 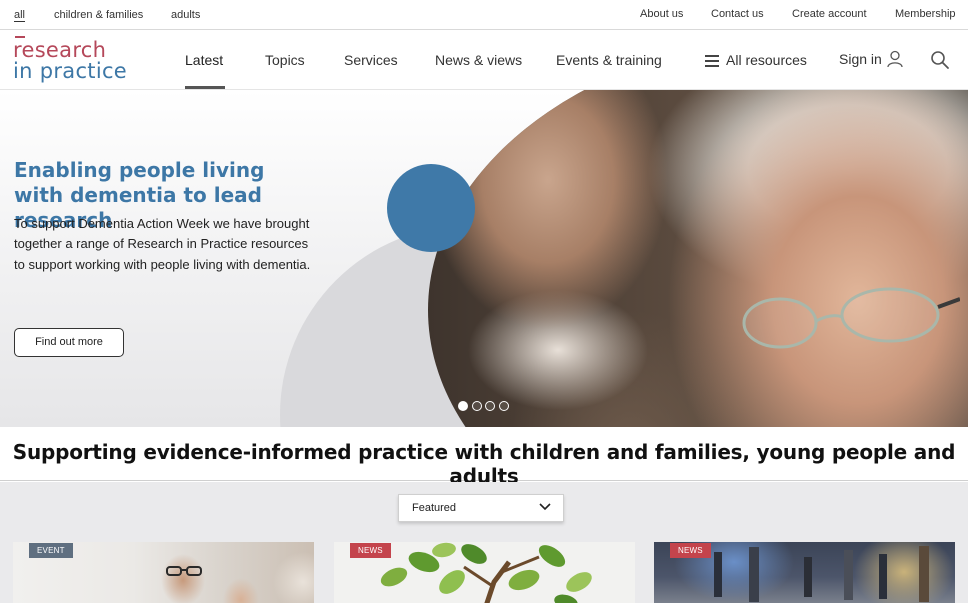 What do you see at coordinates (484, 572) in the screenshot?
I see `content-card-2: NEWS` at bounding box center [484, 572].